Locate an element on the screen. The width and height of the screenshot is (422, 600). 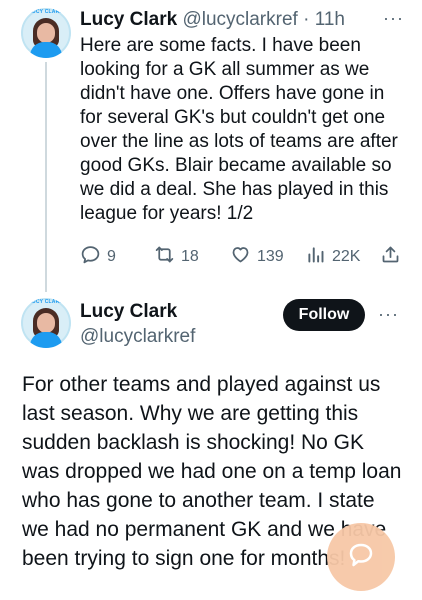
retweet-icon is located at coordinates (167, 257).